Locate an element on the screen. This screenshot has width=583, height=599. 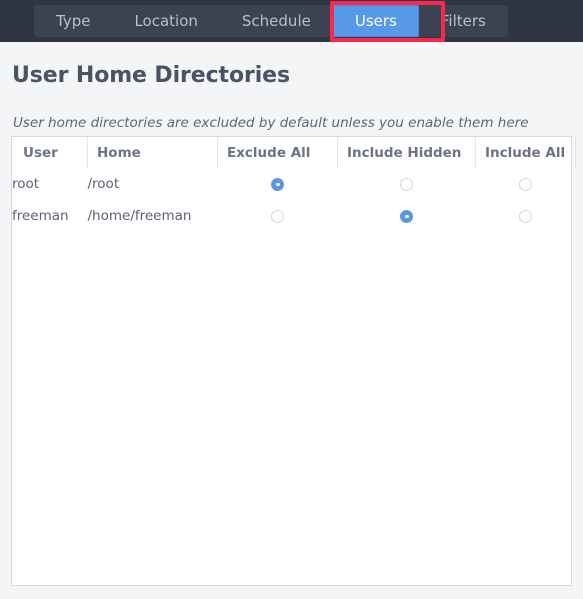
cell-user: freeman is located at coordinates (40, 216).